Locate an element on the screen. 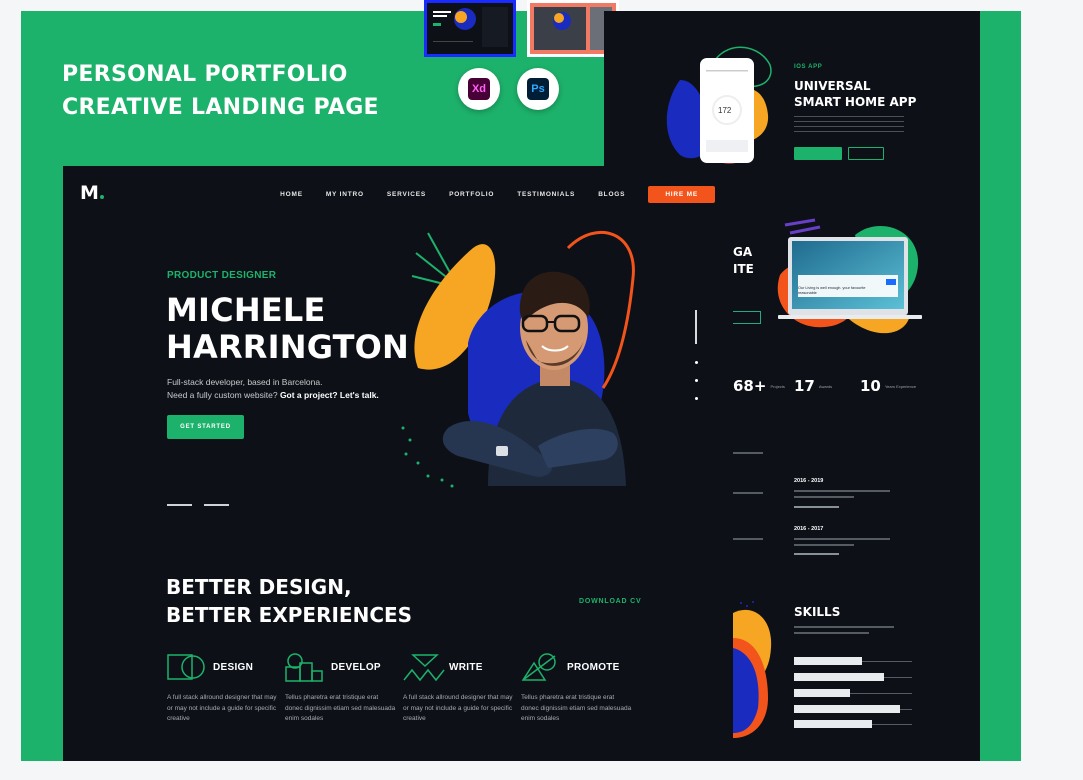 Image resolution: width=1083 pixels, height=780 pixels. app-tag: IOS APP is located at coordinates (808, 67).